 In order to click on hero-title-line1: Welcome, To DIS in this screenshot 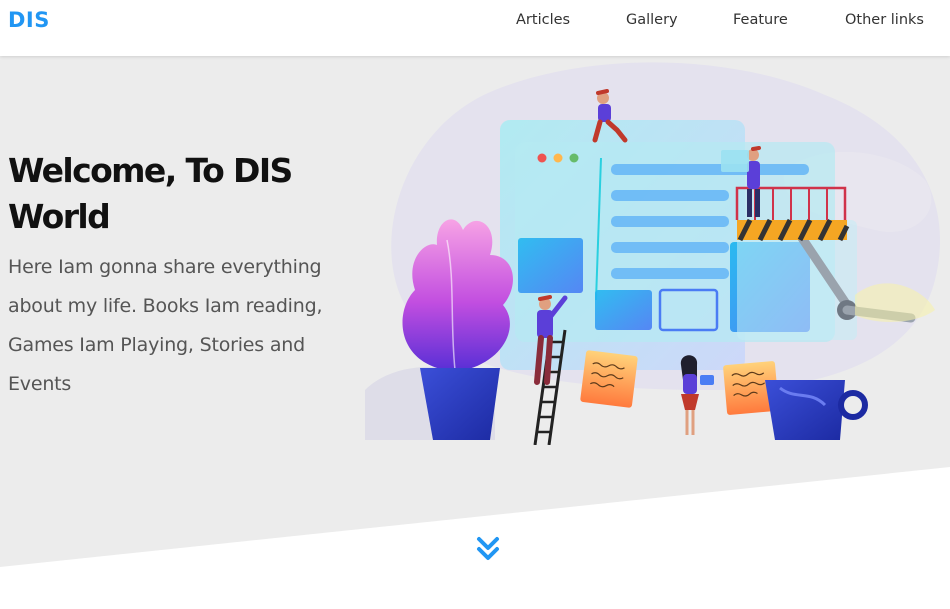, I will do `click(150, 170)`.